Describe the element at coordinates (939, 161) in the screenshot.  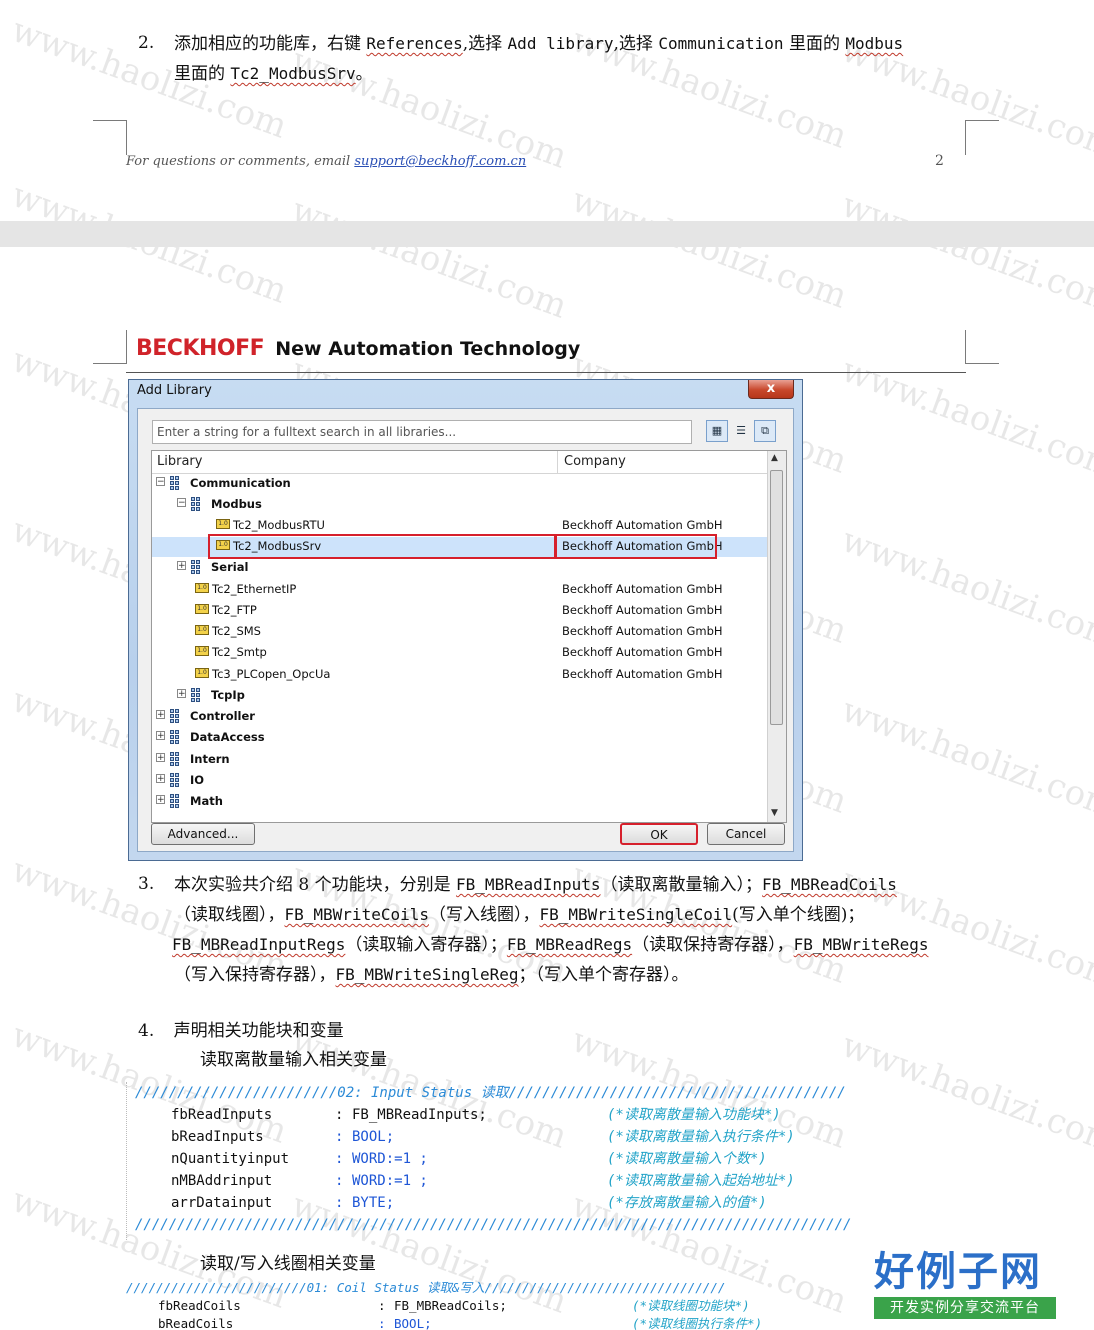
I see `page-number: 2` at that location.